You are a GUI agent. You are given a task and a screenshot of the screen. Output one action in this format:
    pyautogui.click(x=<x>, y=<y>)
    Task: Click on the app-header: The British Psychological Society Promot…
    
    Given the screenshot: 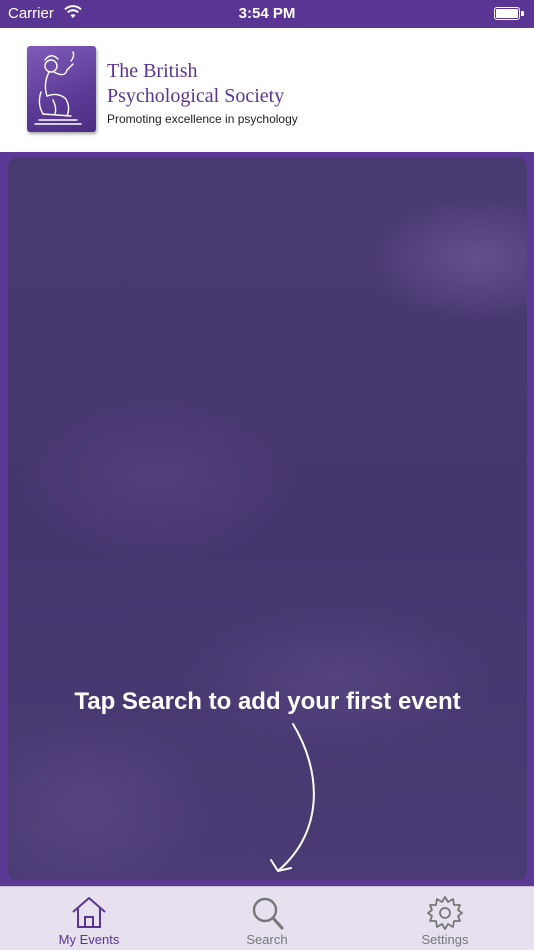 What is the action you would take?
    pyautogui.click(x=267, y=90)
    